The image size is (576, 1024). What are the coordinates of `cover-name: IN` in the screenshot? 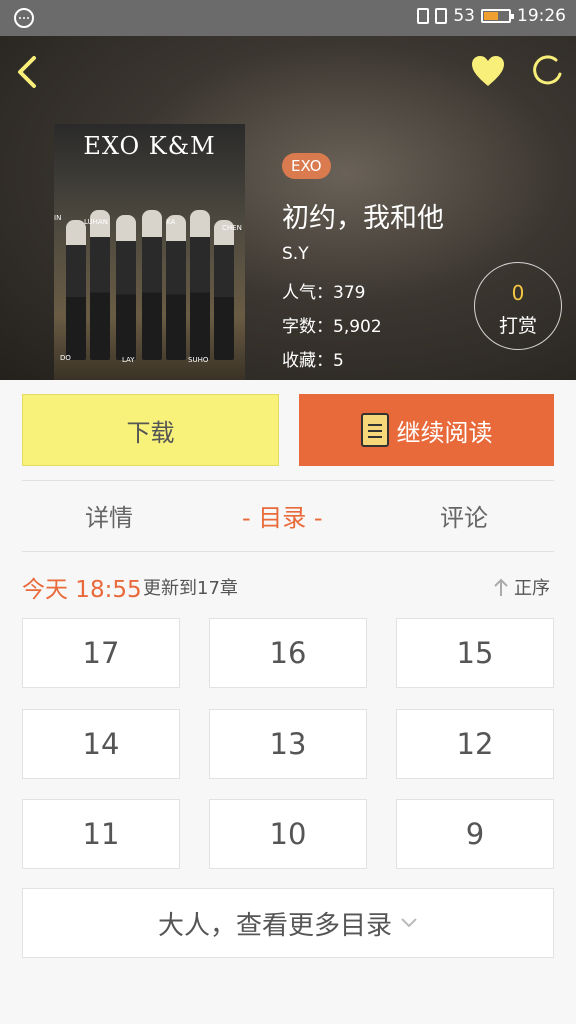 It's located at (58, 218).